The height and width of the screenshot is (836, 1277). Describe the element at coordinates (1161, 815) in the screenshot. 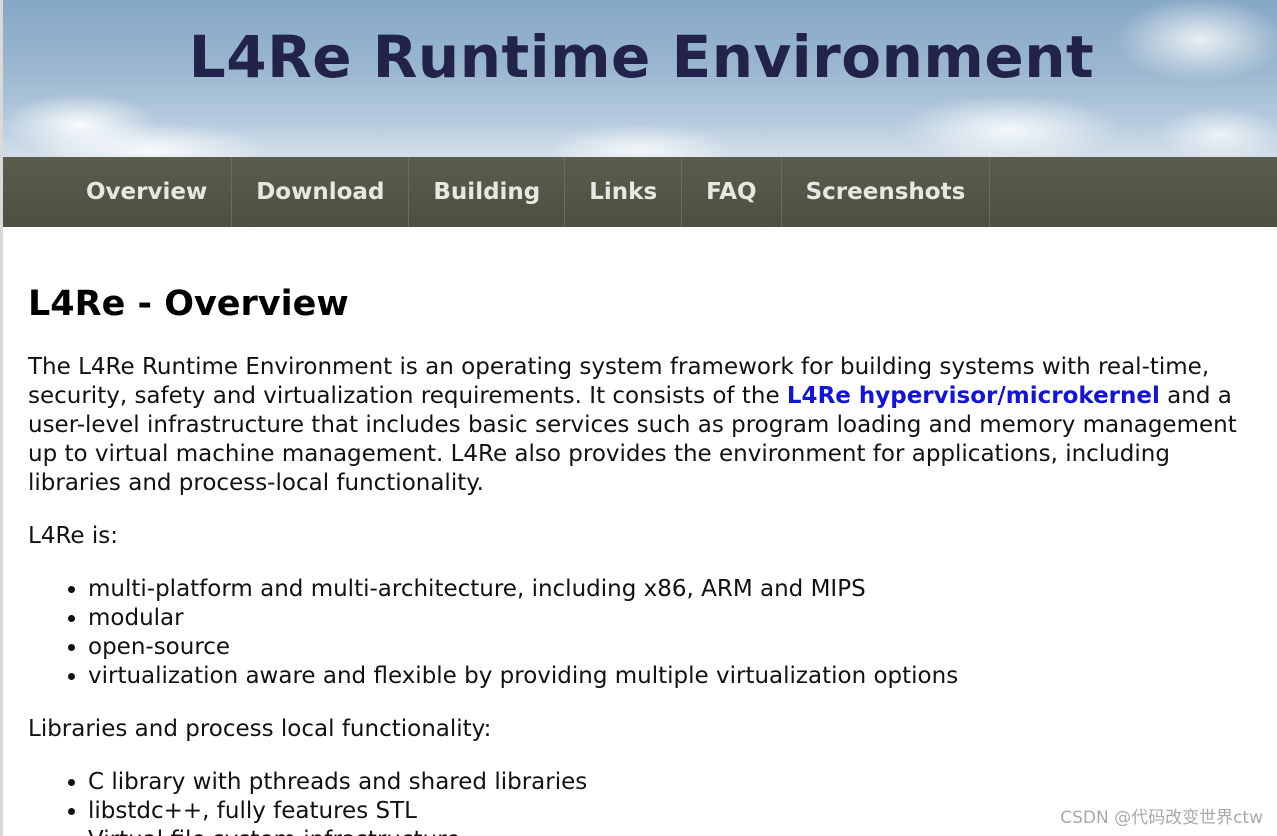

I see `watermark-text: CSDN @代码改变世界ctw` at that location.